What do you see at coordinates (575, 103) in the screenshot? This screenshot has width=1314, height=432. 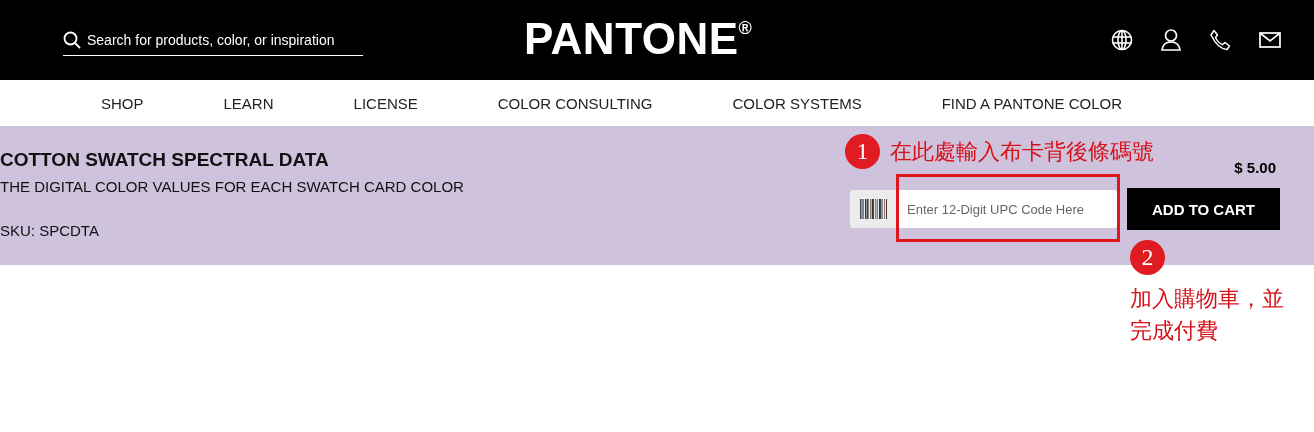 I see `nav-link: COLOR CONSULTING` at bounding box center [575, 103].